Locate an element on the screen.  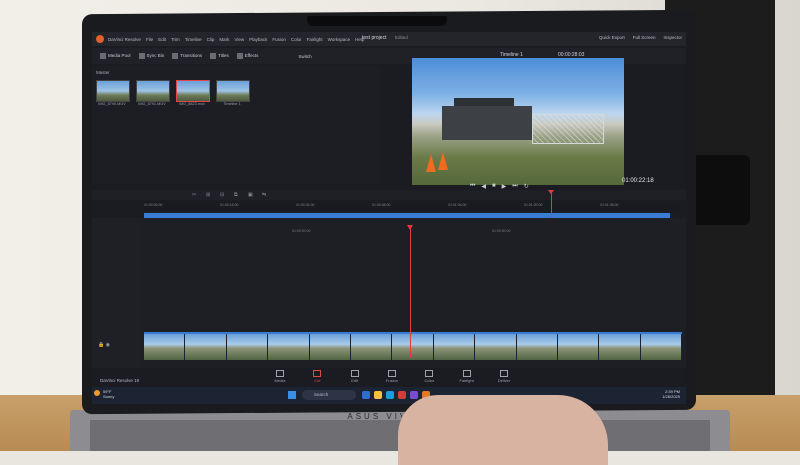
switch-button: Switch is located at coordinates (304, 56).